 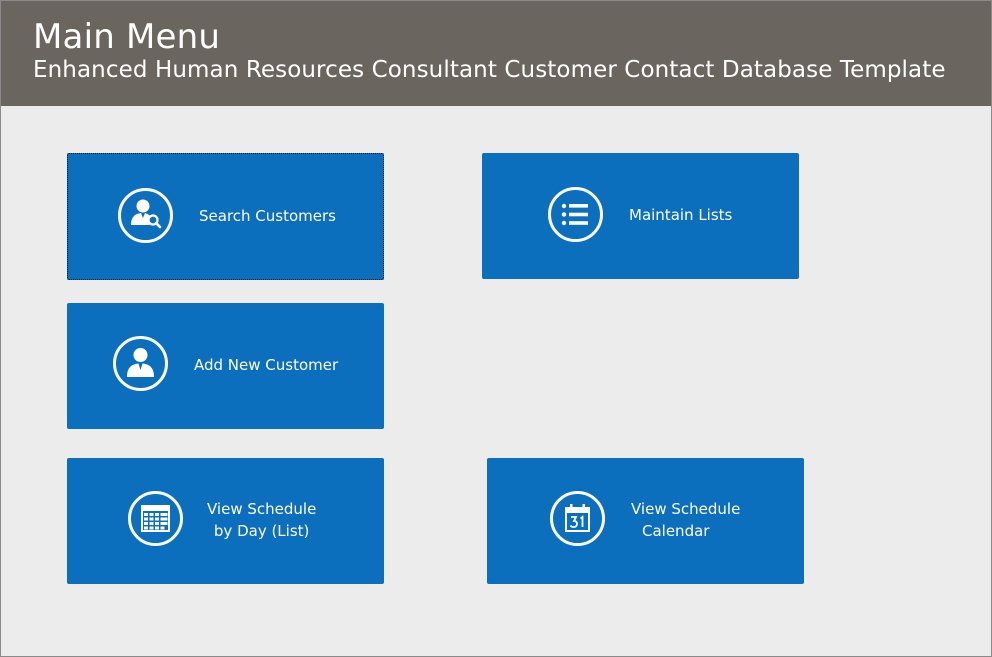 What do you see at coordinates (685, 520) in the screenshot?
I see `view-schedule-calendar-label: View Schedule Calendar` at bounding box center [685, 520].